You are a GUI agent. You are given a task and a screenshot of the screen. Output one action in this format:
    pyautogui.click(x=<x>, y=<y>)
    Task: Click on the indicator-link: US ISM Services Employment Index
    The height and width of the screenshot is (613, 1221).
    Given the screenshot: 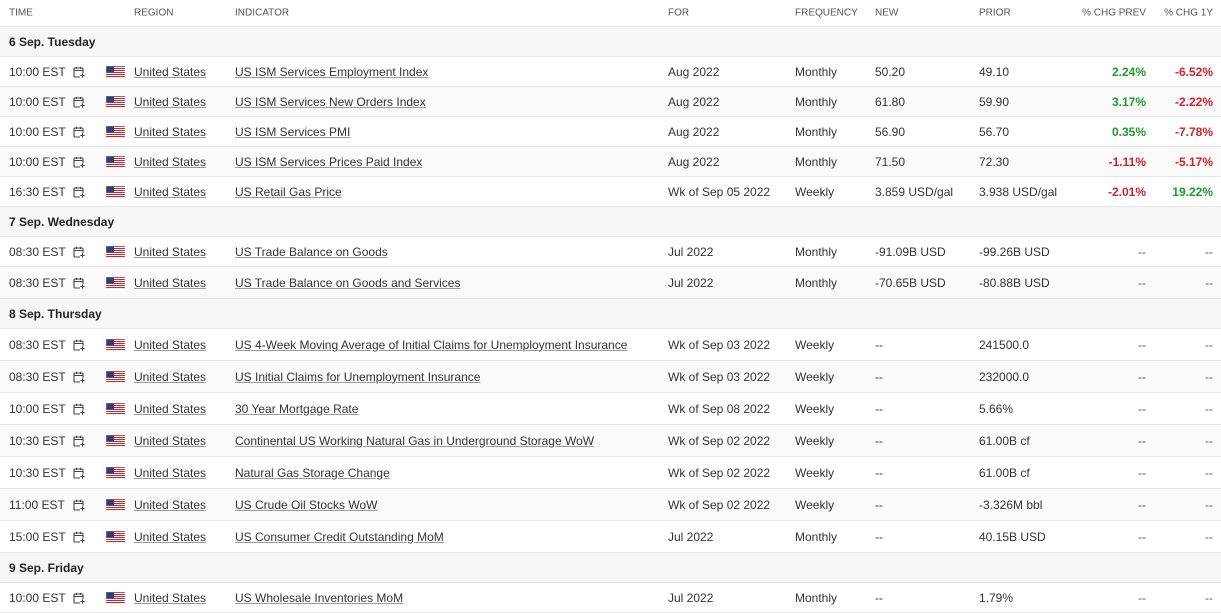 What is the action you would take?
    pyautogui.click(x=331, y=72)
    